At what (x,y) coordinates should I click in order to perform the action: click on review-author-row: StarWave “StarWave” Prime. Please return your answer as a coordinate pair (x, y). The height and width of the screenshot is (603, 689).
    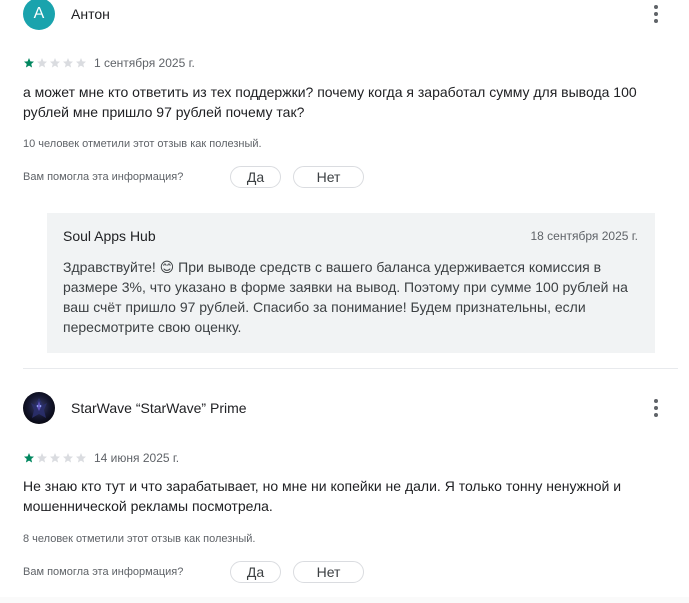
    Looking at the image, I should click on (345, 408).